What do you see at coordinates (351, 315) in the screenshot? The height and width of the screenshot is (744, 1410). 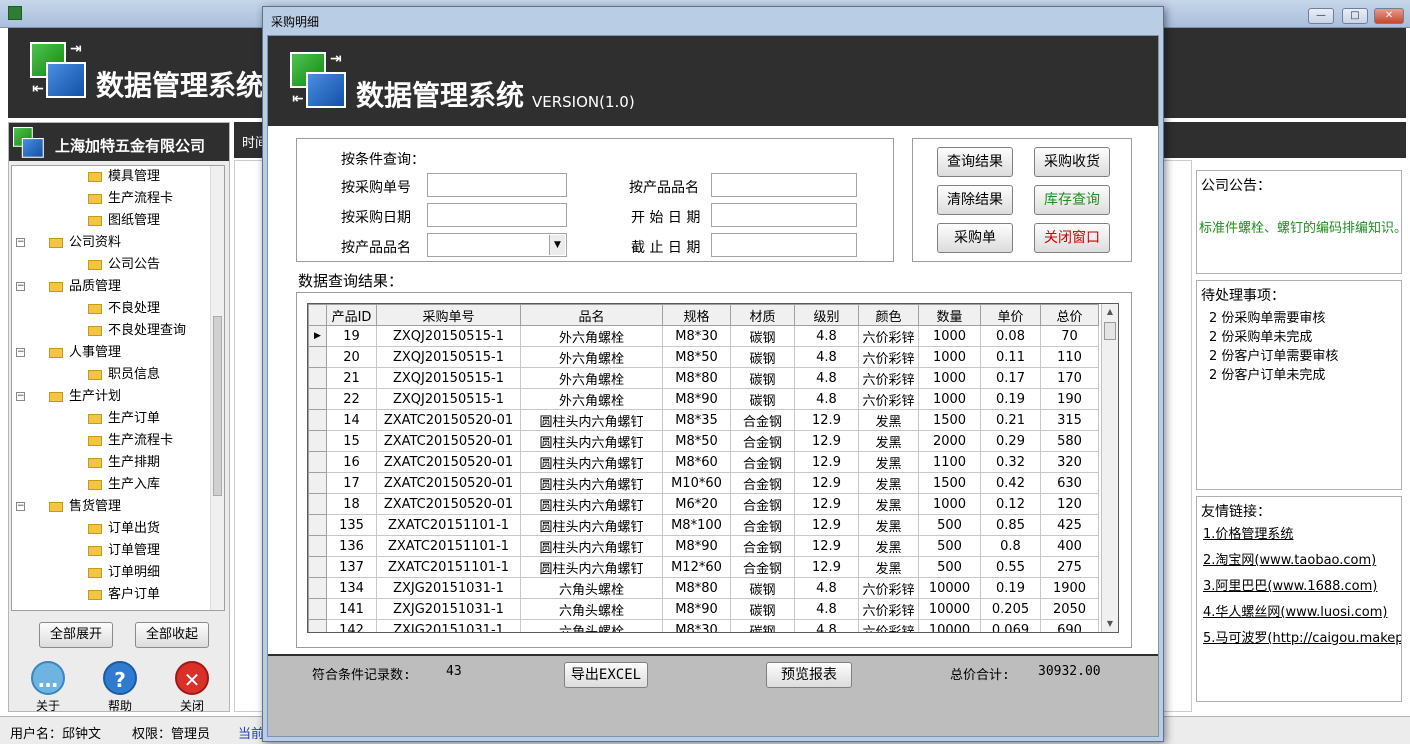 I see `column-header: 产品ID` at bounding box center [351, 315].